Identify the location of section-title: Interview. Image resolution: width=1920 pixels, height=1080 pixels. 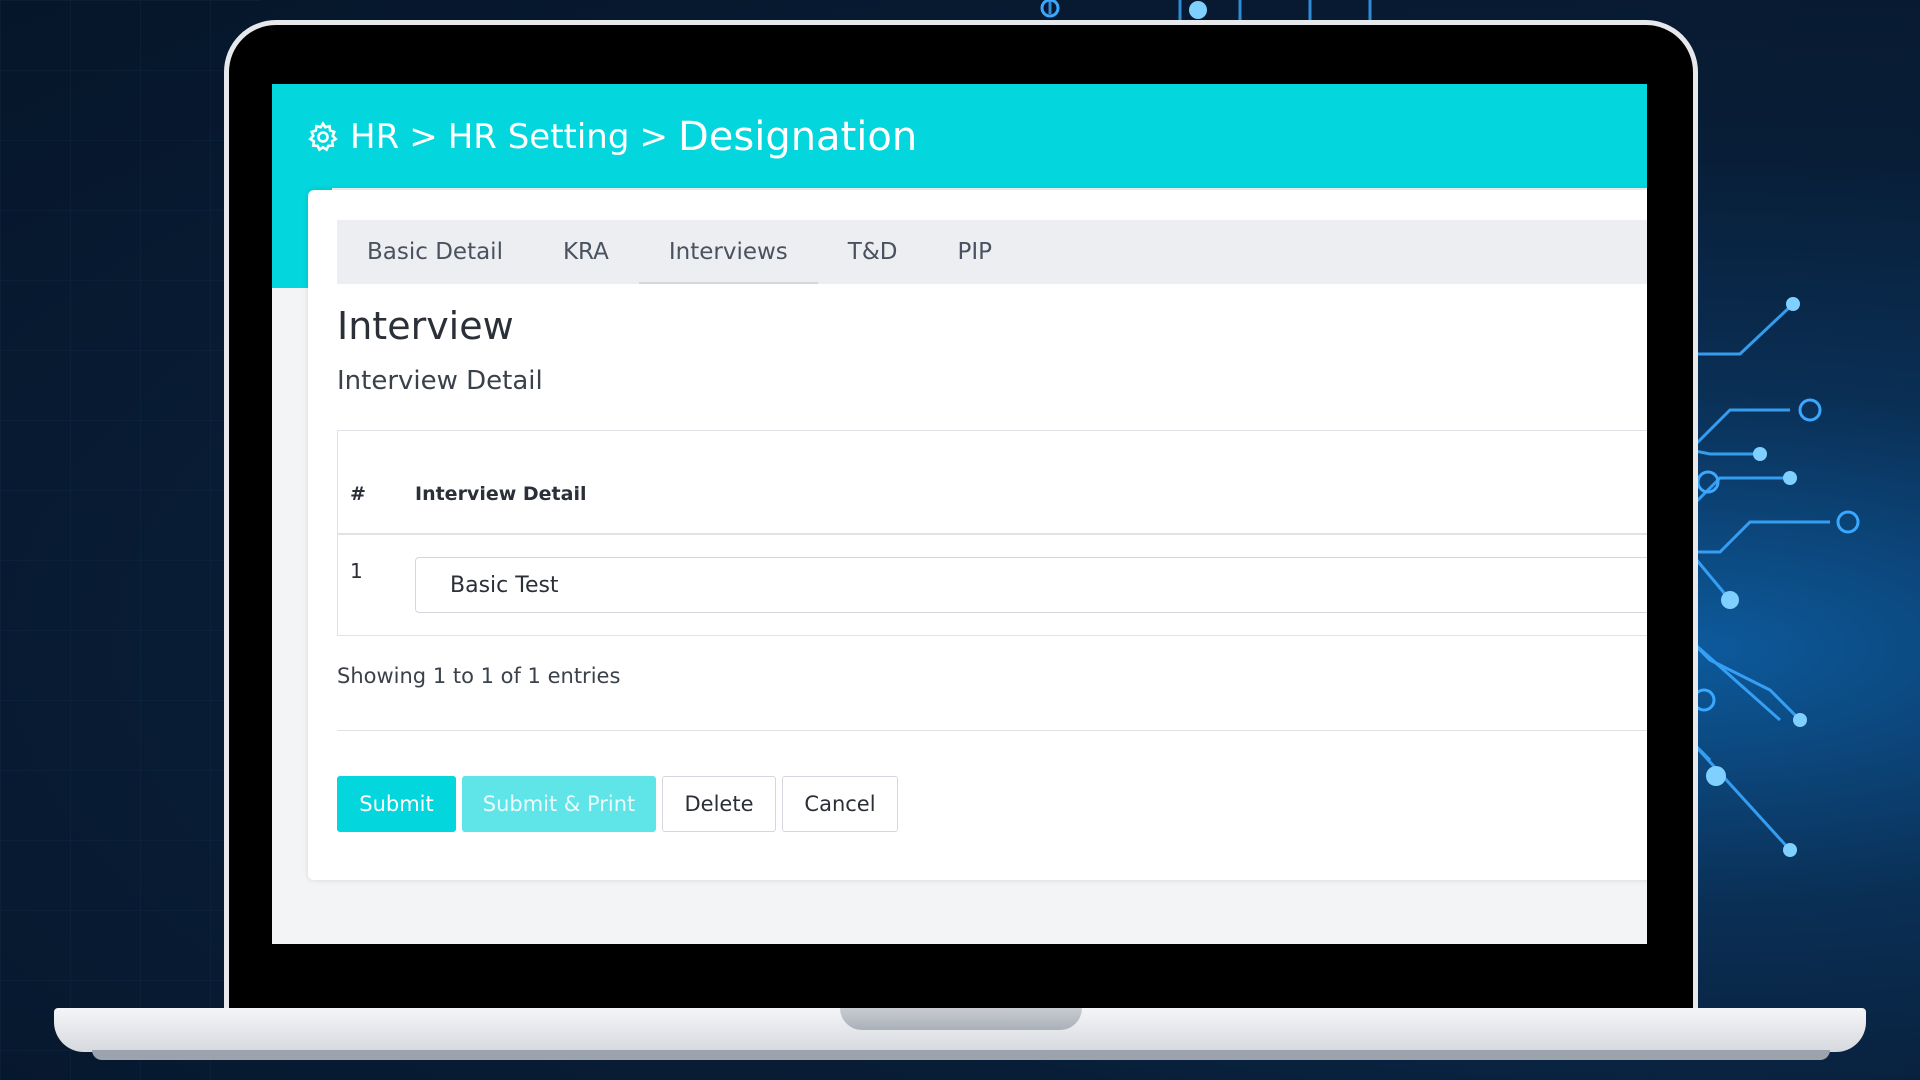
(425, 326).